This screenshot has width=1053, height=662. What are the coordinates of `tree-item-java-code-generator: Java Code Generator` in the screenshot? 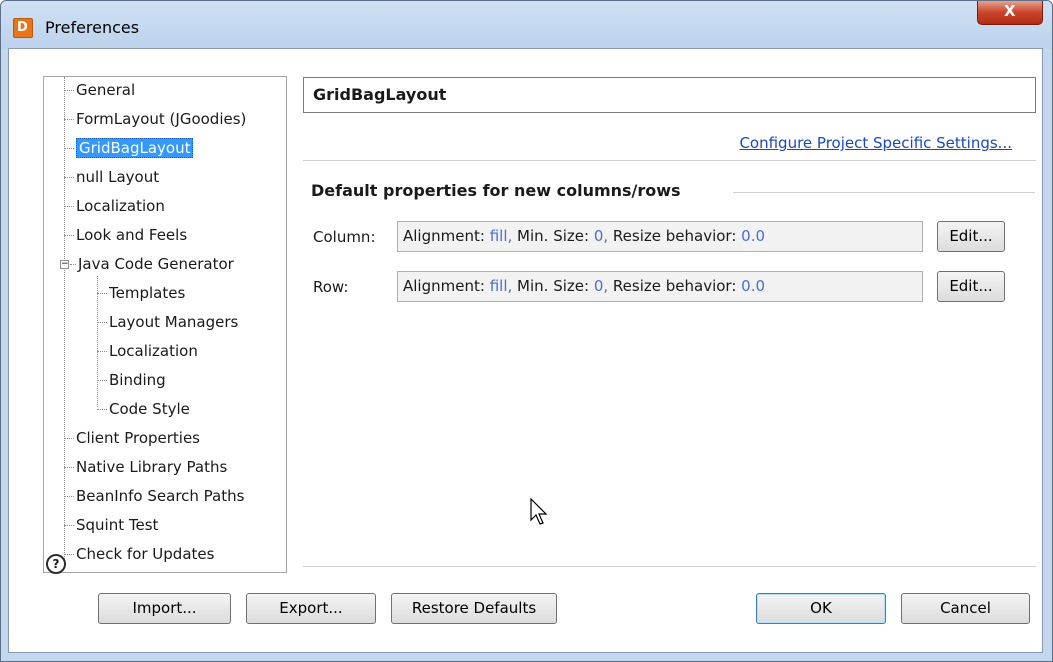 It's located at (152, 264).